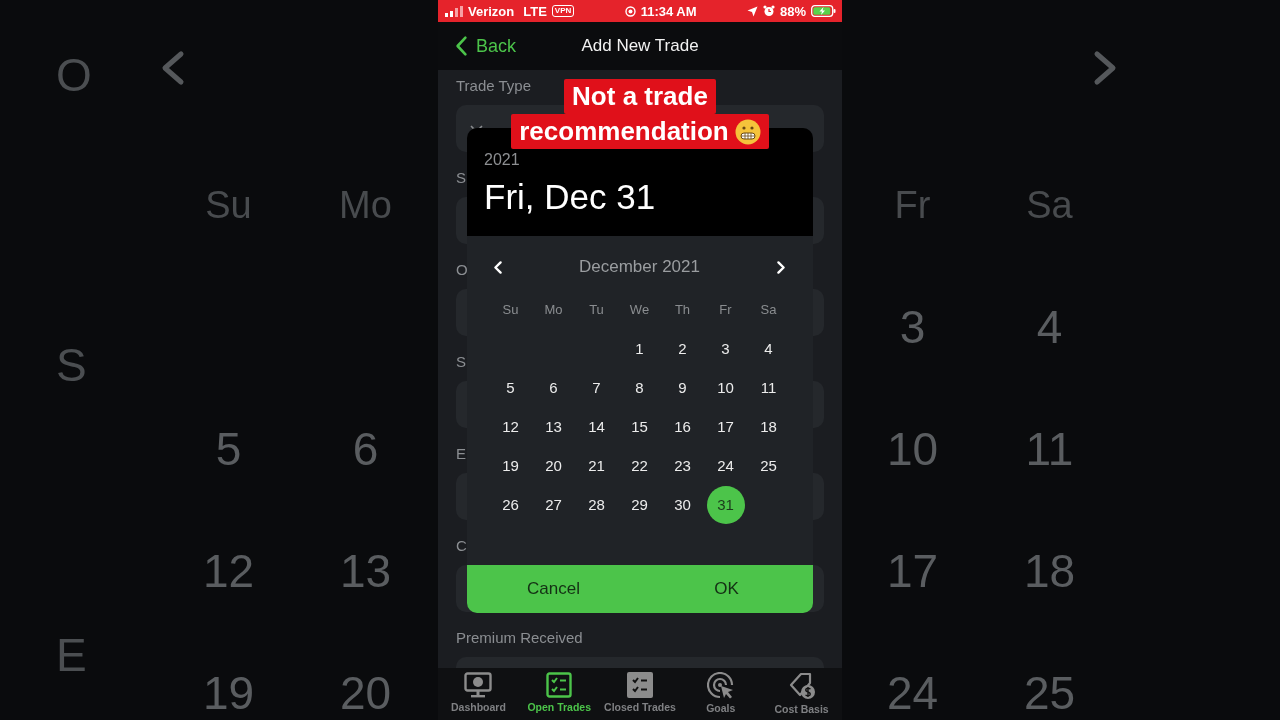 This screenshot has width=1280, height=720. What do you see at coordinates (725, 426) in the screenshot?
I see `day-button: 17` at bounding box center [725, 426].